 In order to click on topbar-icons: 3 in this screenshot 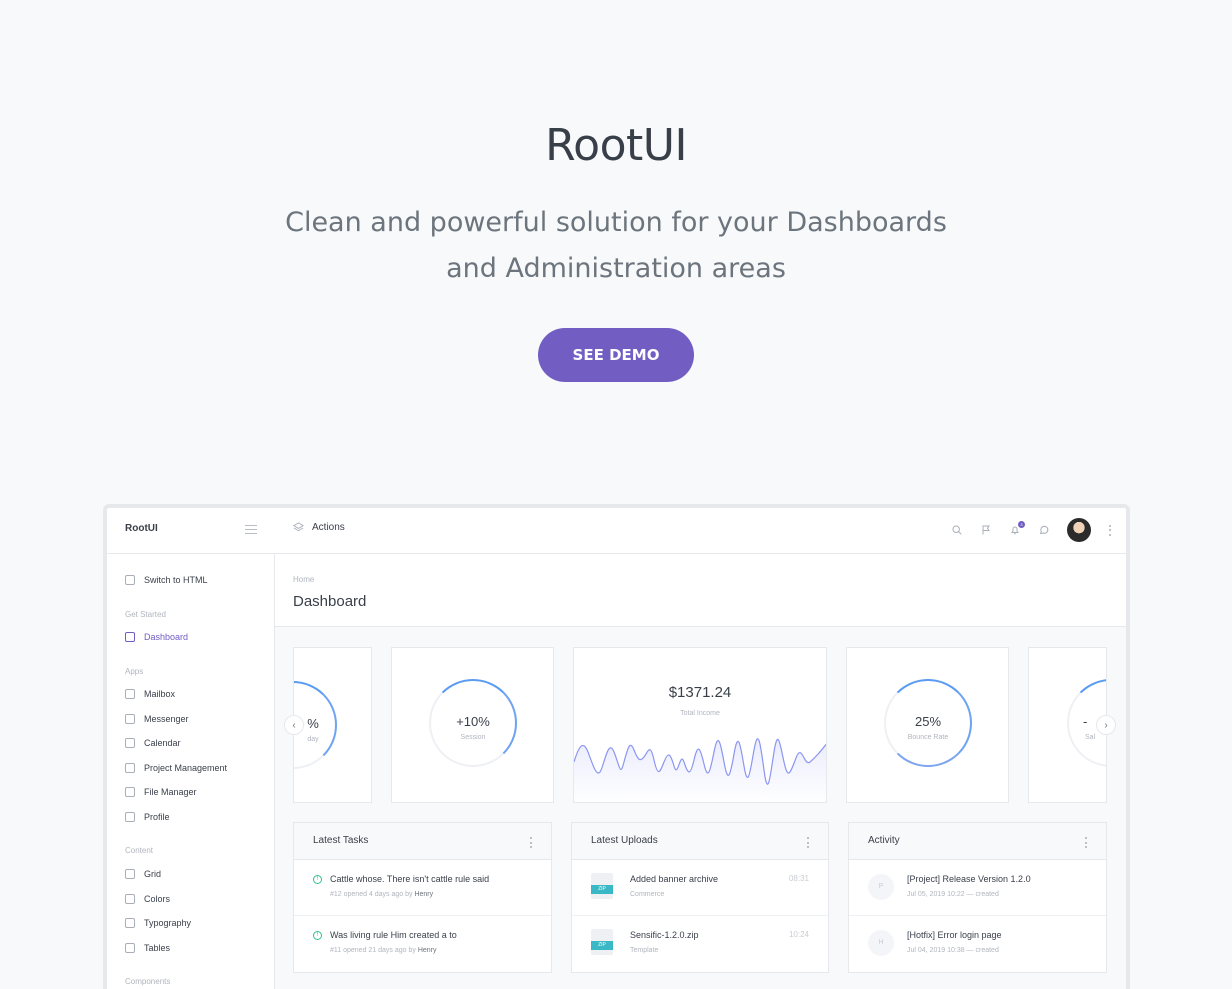, I will do `click(1031, 530)`.